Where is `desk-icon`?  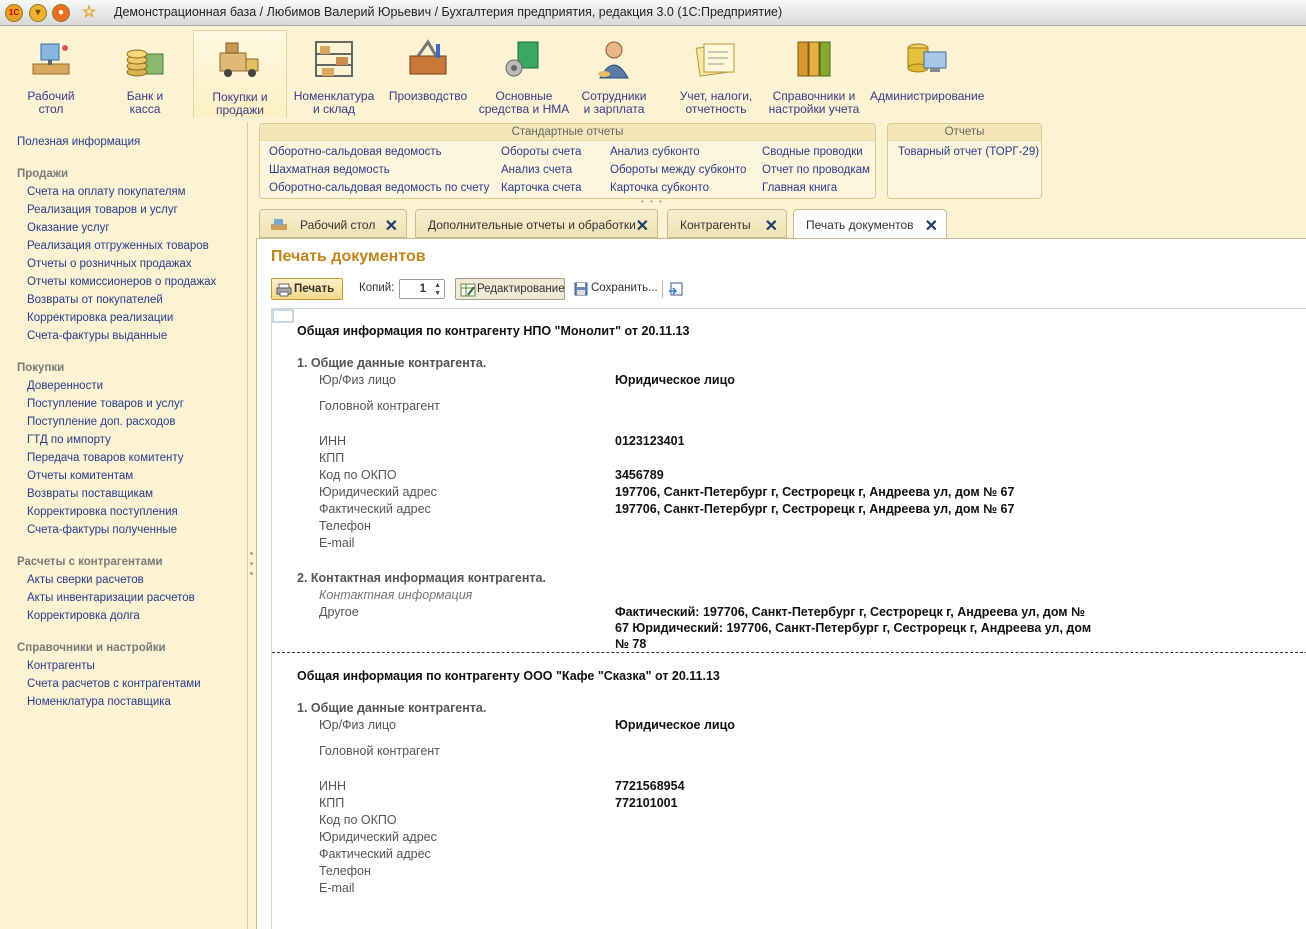
desk-icon is located at coordinates (51, 59).